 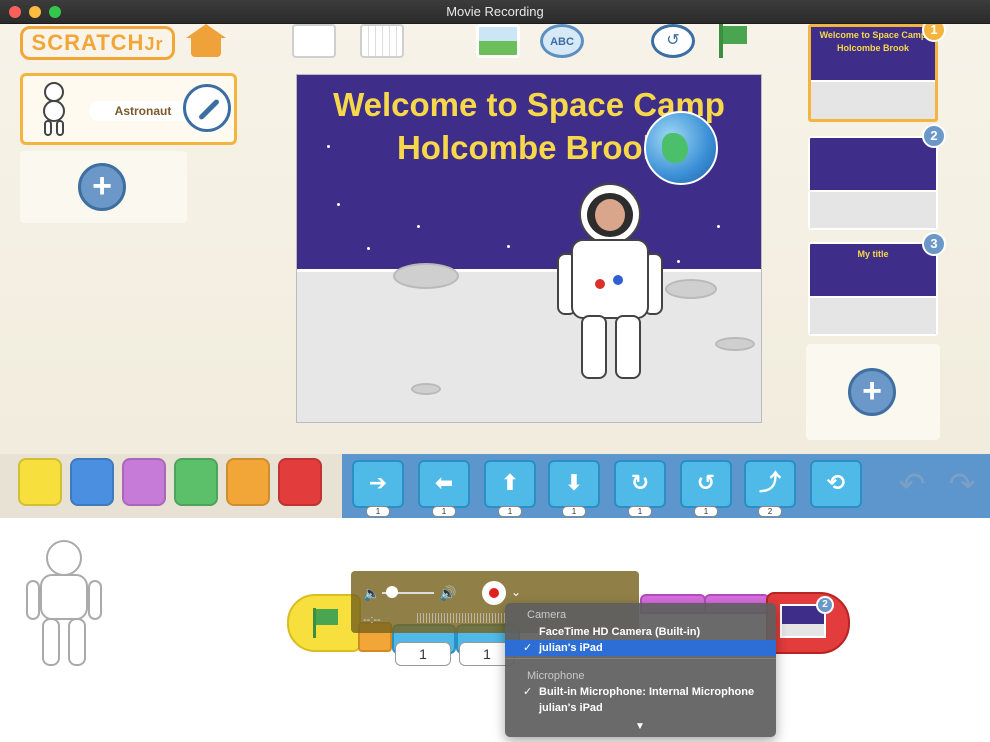 What do you see at coordinates (934, 136) in the screenshot?
I see `page-number-badge: 2` at bounding box center [934, 136].